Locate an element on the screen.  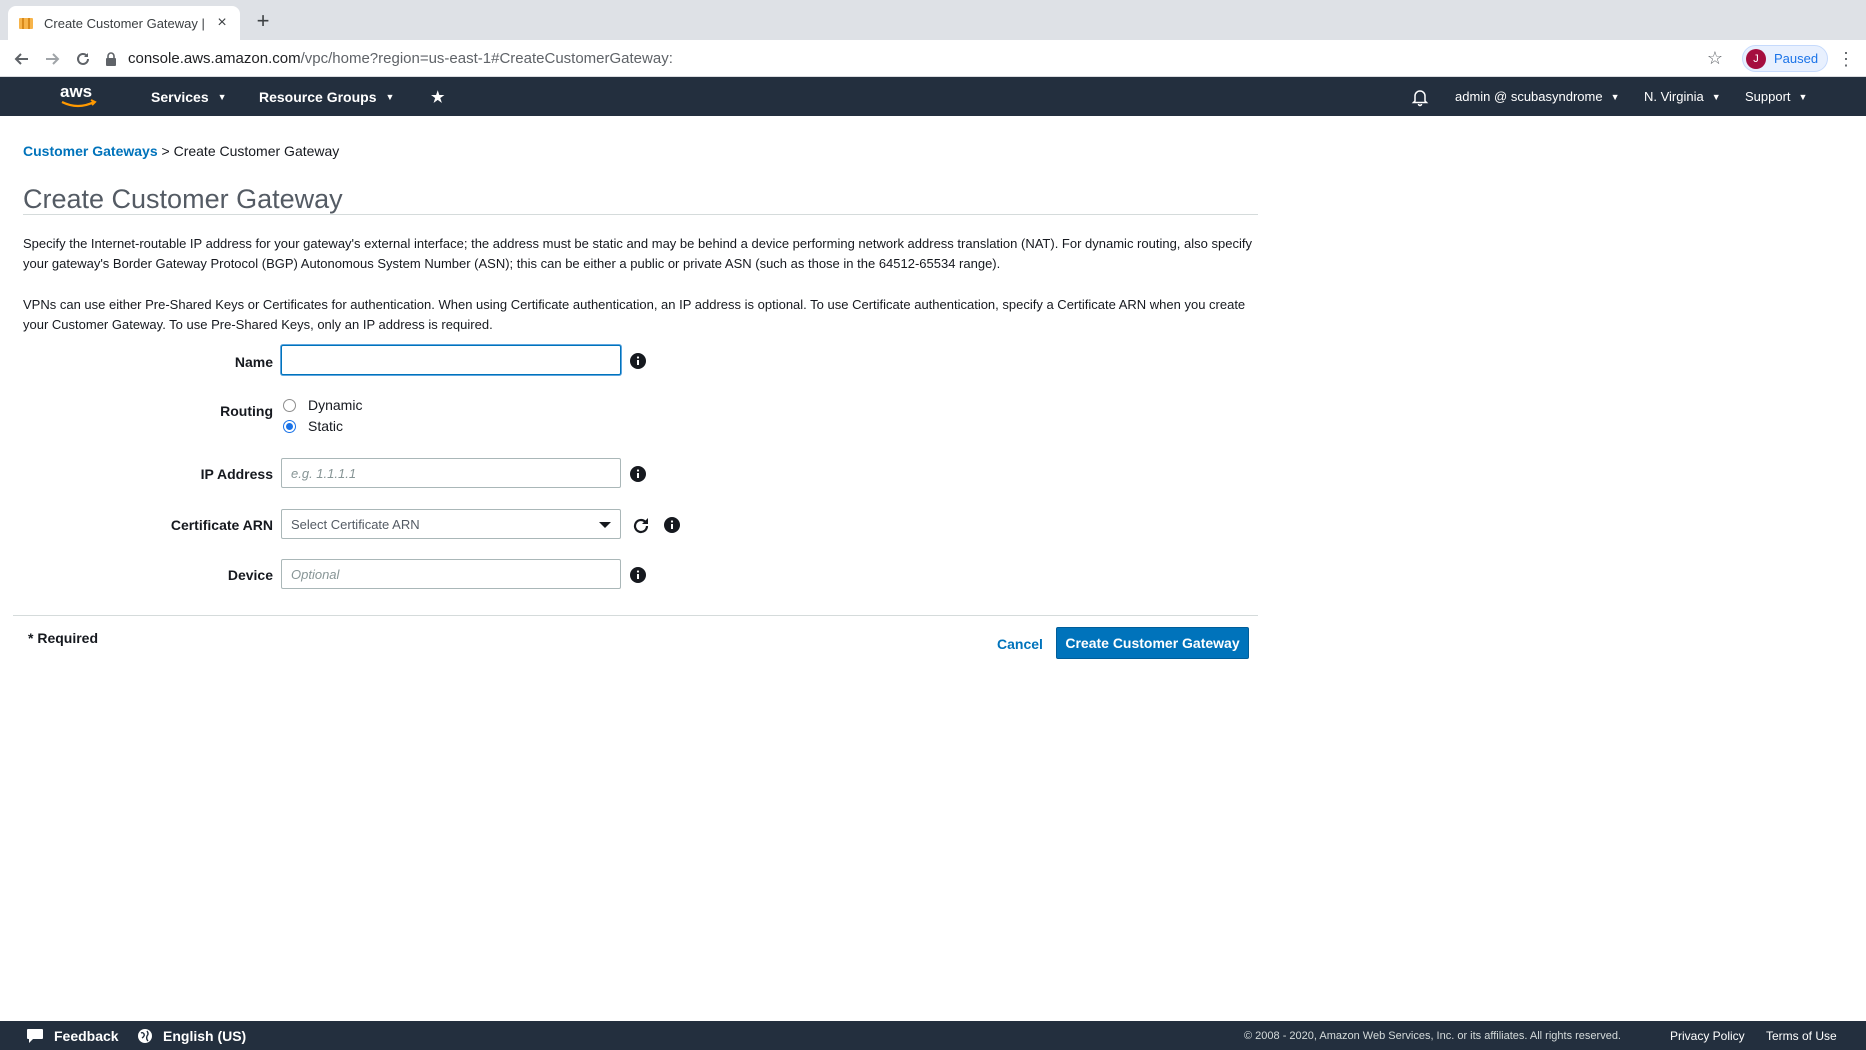
aws-favicon-icon is located at coordinates (26, 23).